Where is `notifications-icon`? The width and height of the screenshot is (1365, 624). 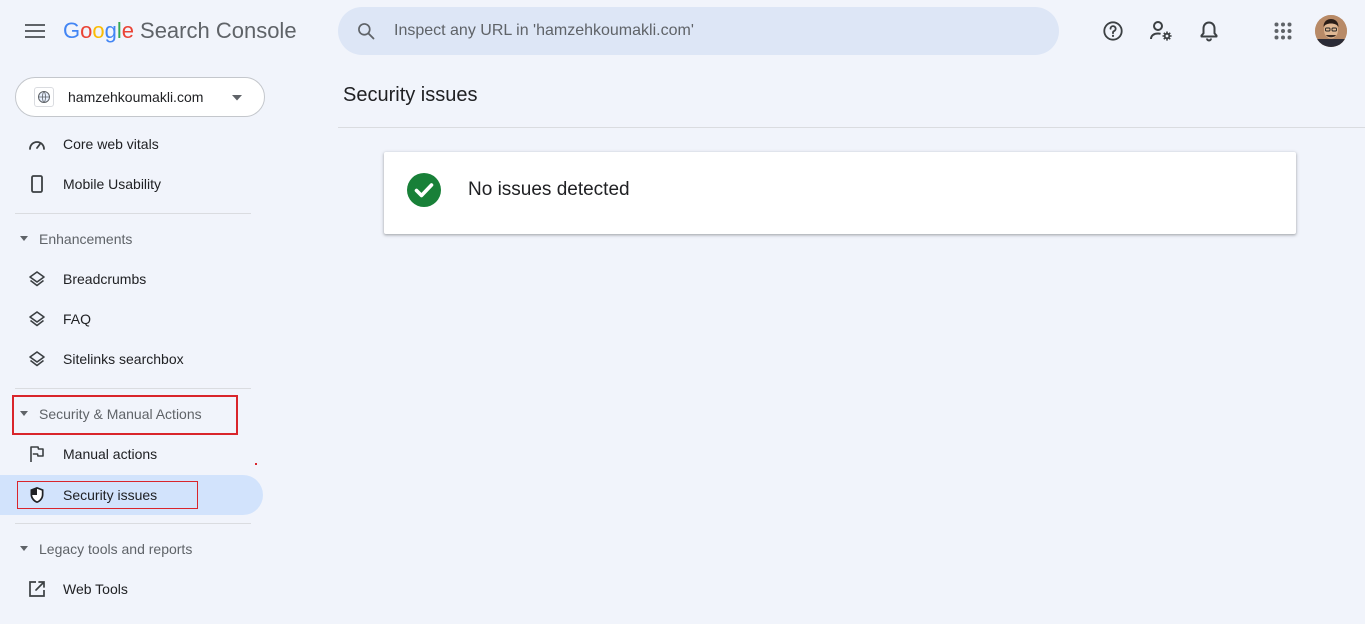 notifications-icon is located at coordinates (1209, 31).